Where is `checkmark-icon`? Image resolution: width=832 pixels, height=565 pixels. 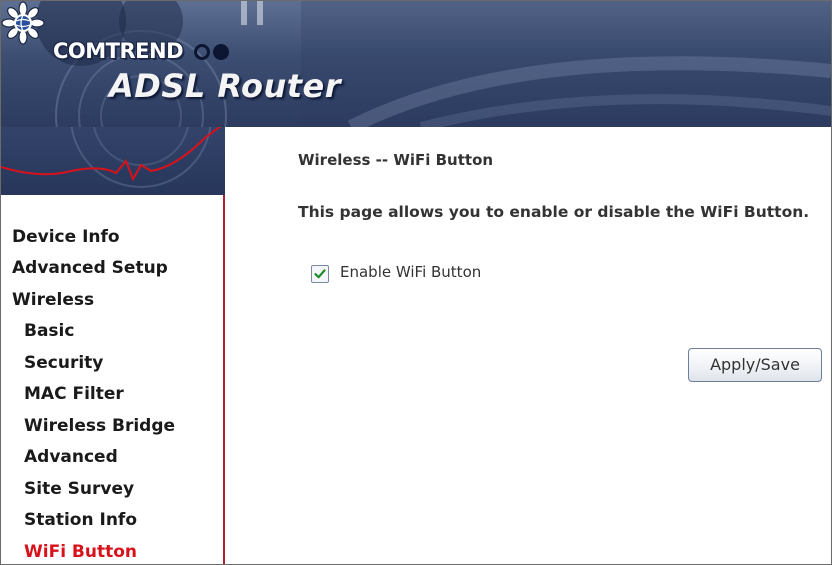
checkmark-icon is located at coordinates (320, 274).